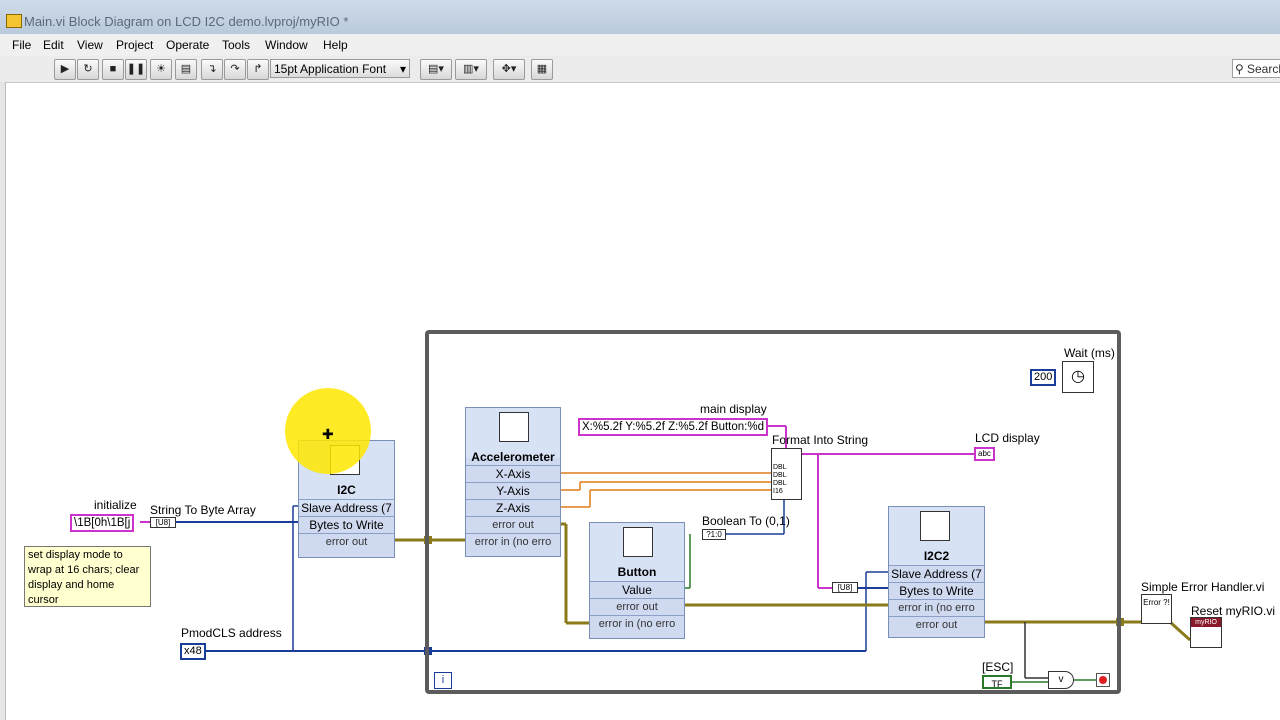  What do you see at coordinates (513, 507) in the screenshot?
I see `accelerometer-z-axis-terminal: Z-Axis` at bounding box center [513, 507].